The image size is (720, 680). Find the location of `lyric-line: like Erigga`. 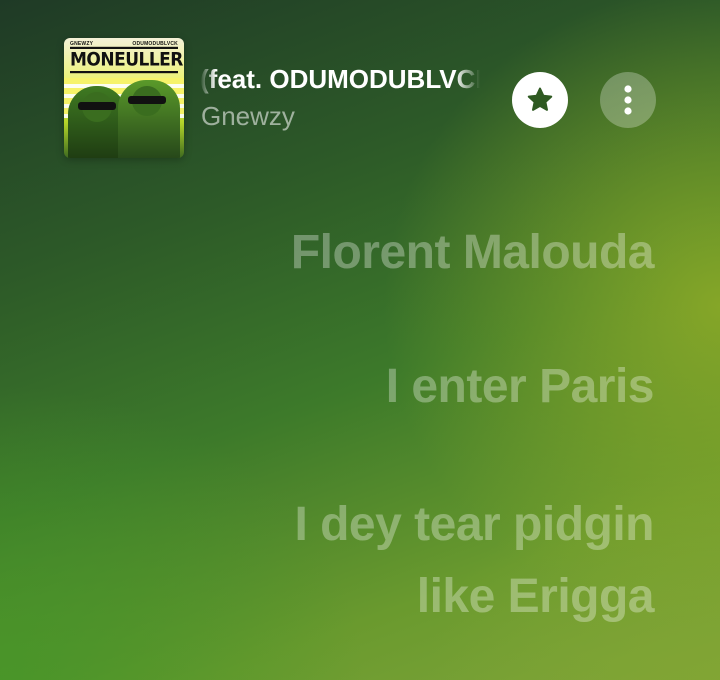

lyric-line: like Erigga is located at coordinates (374, 597).